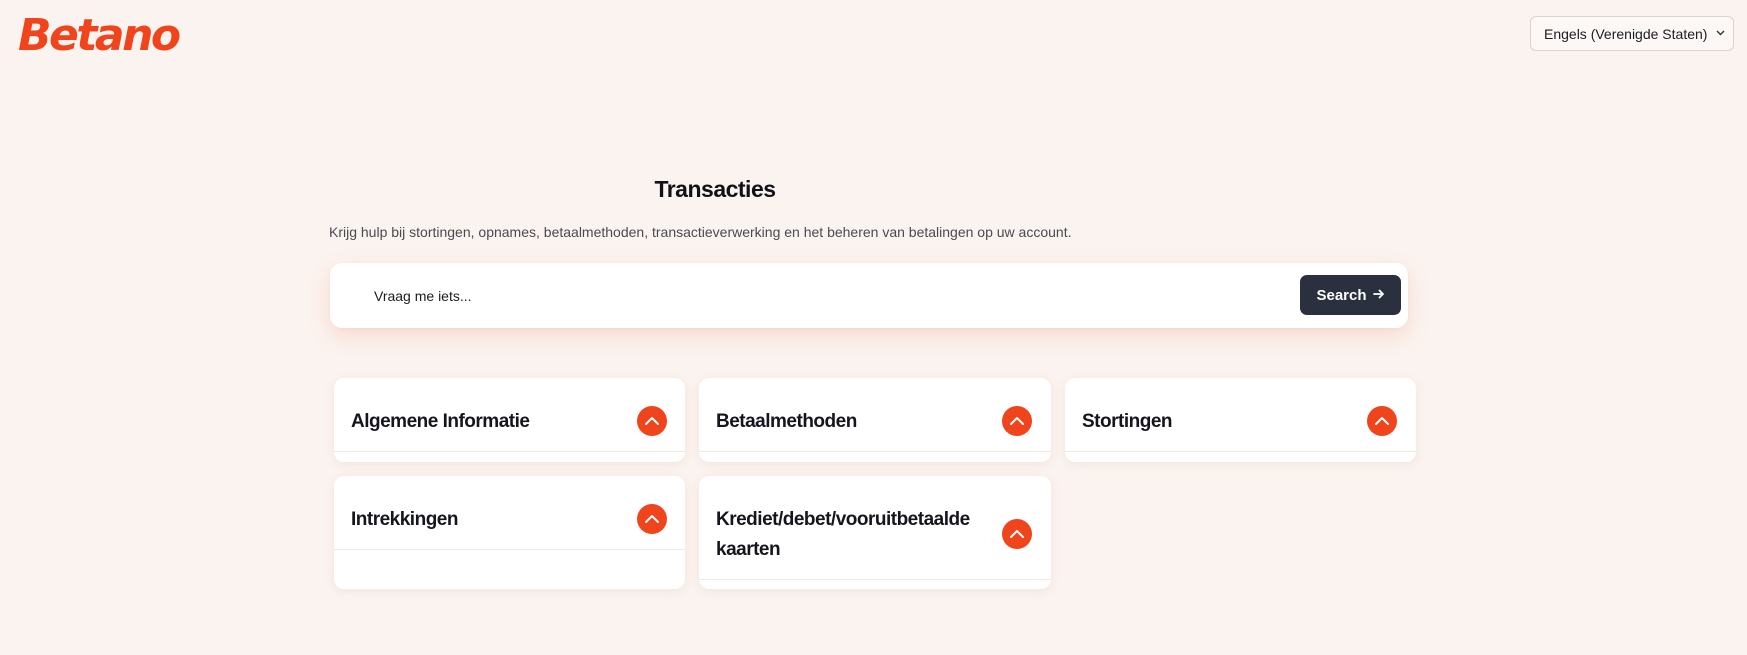  What do you see at coordinates (1720, 33) in the screenshot?
I see `chevron-down-icon` at bounding box center [1720, 33].